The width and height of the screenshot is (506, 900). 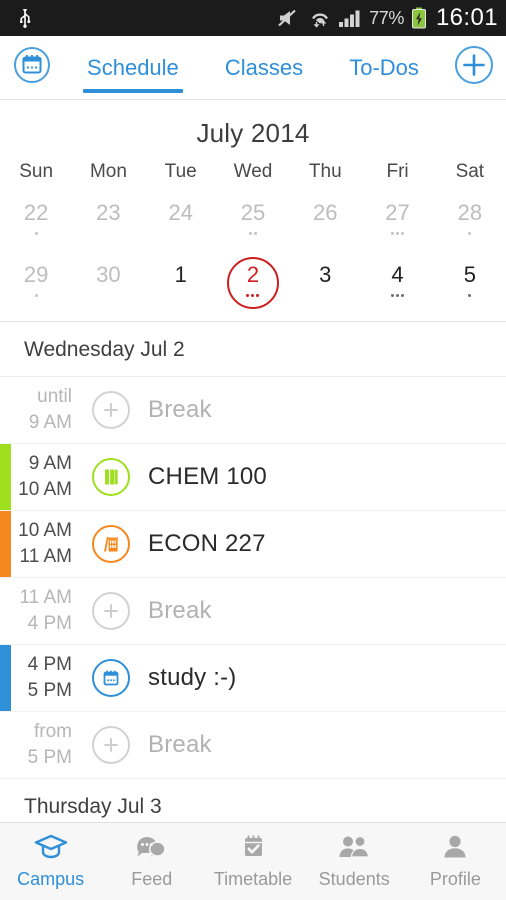 I want to click on calendar-week-row: 29 30 1 2 3 4 5, so click(x=253, y=286).